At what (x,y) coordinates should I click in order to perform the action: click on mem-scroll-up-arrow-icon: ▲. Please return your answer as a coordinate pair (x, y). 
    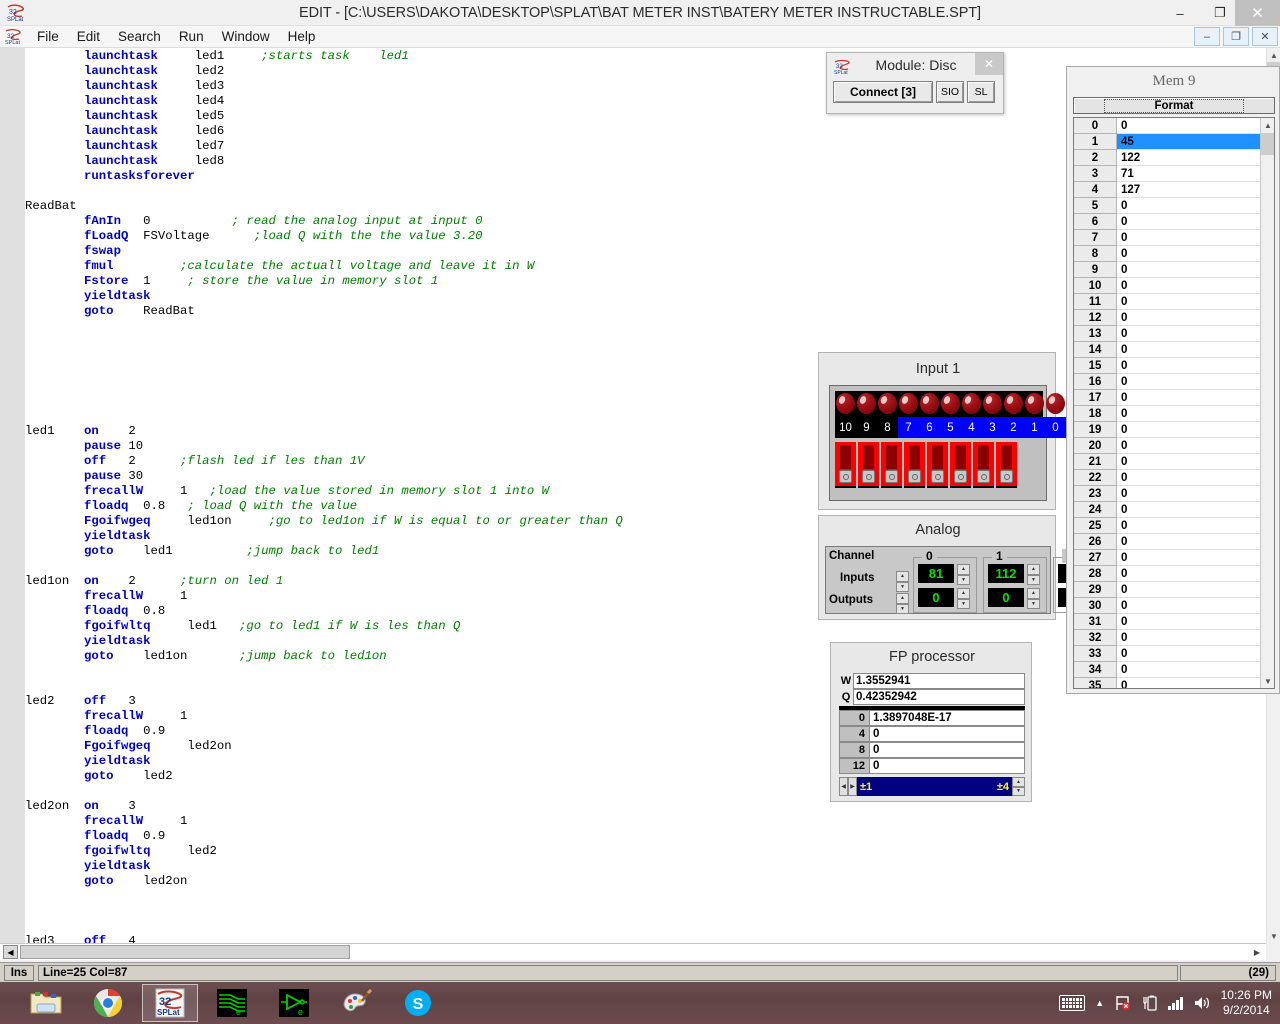
    Looking at the image, I should click on (1267, 125).